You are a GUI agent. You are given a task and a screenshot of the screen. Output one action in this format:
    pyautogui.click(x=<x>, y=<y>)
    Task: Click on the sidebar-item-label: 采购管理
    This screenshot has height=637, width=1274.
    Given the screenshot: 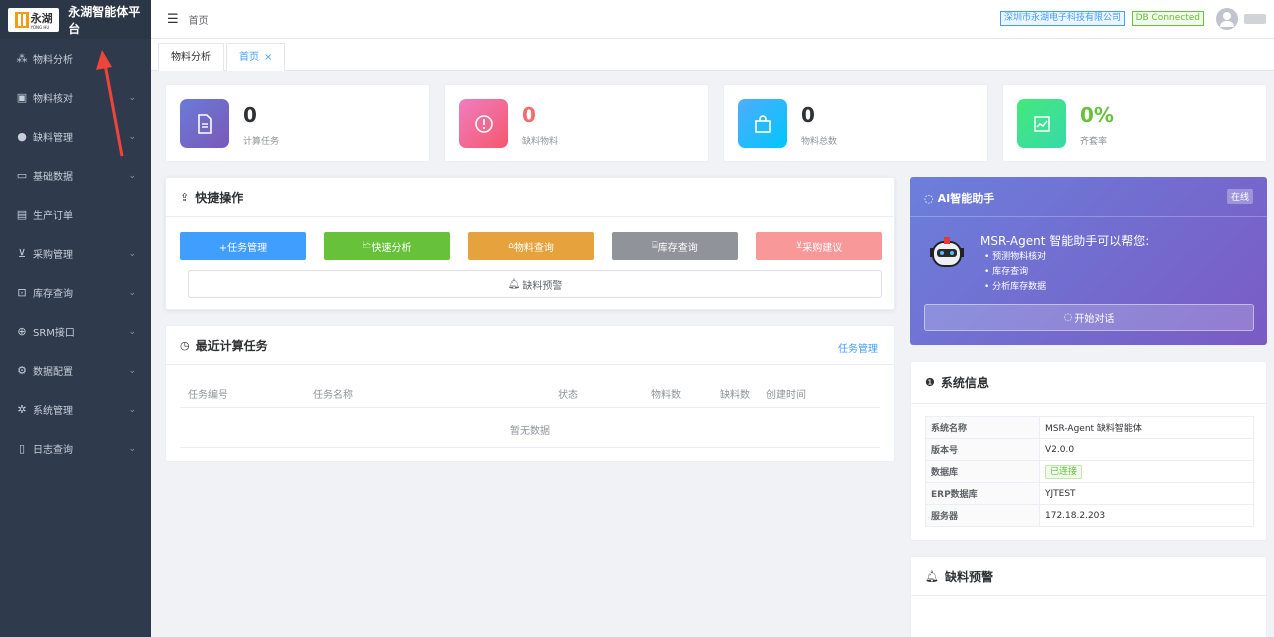 What is the action you would take?
    pyautogui.click(x=53, y=255)
    